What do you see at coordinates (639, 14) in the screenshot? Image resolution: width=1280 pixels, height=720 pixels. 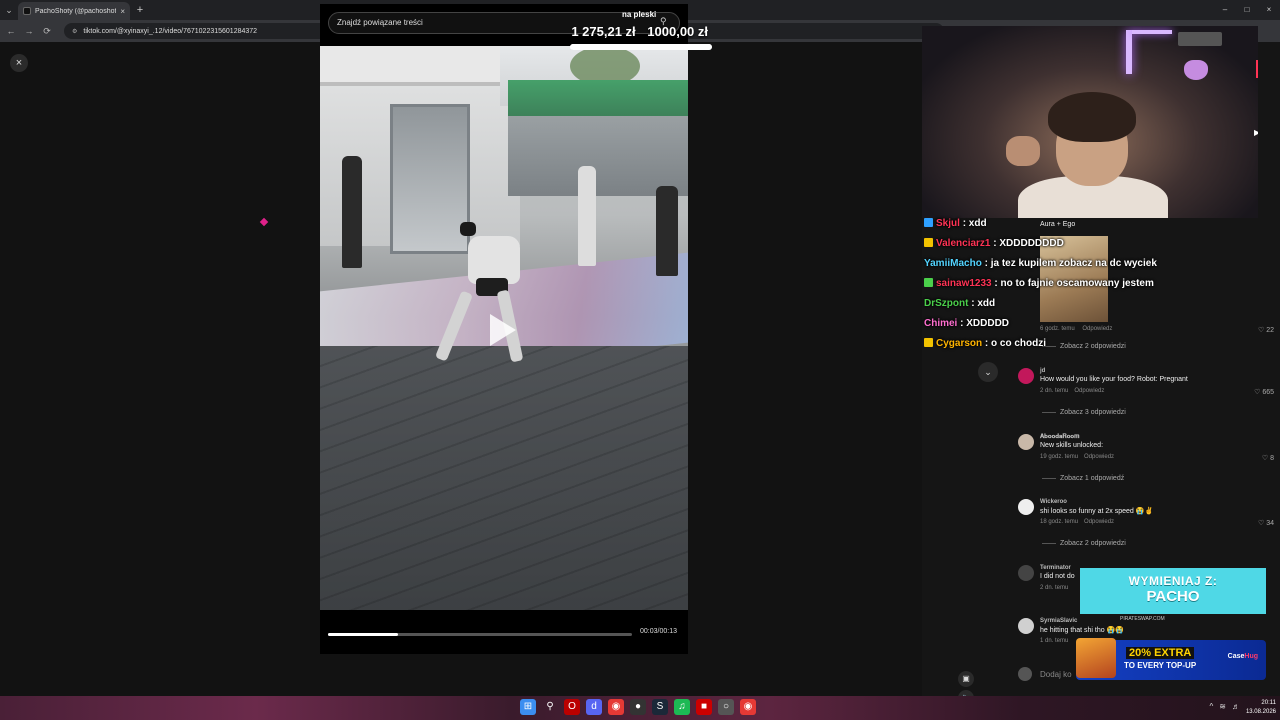 I see `donation-goal-label: na pleski` at bounding box center [639, 14].